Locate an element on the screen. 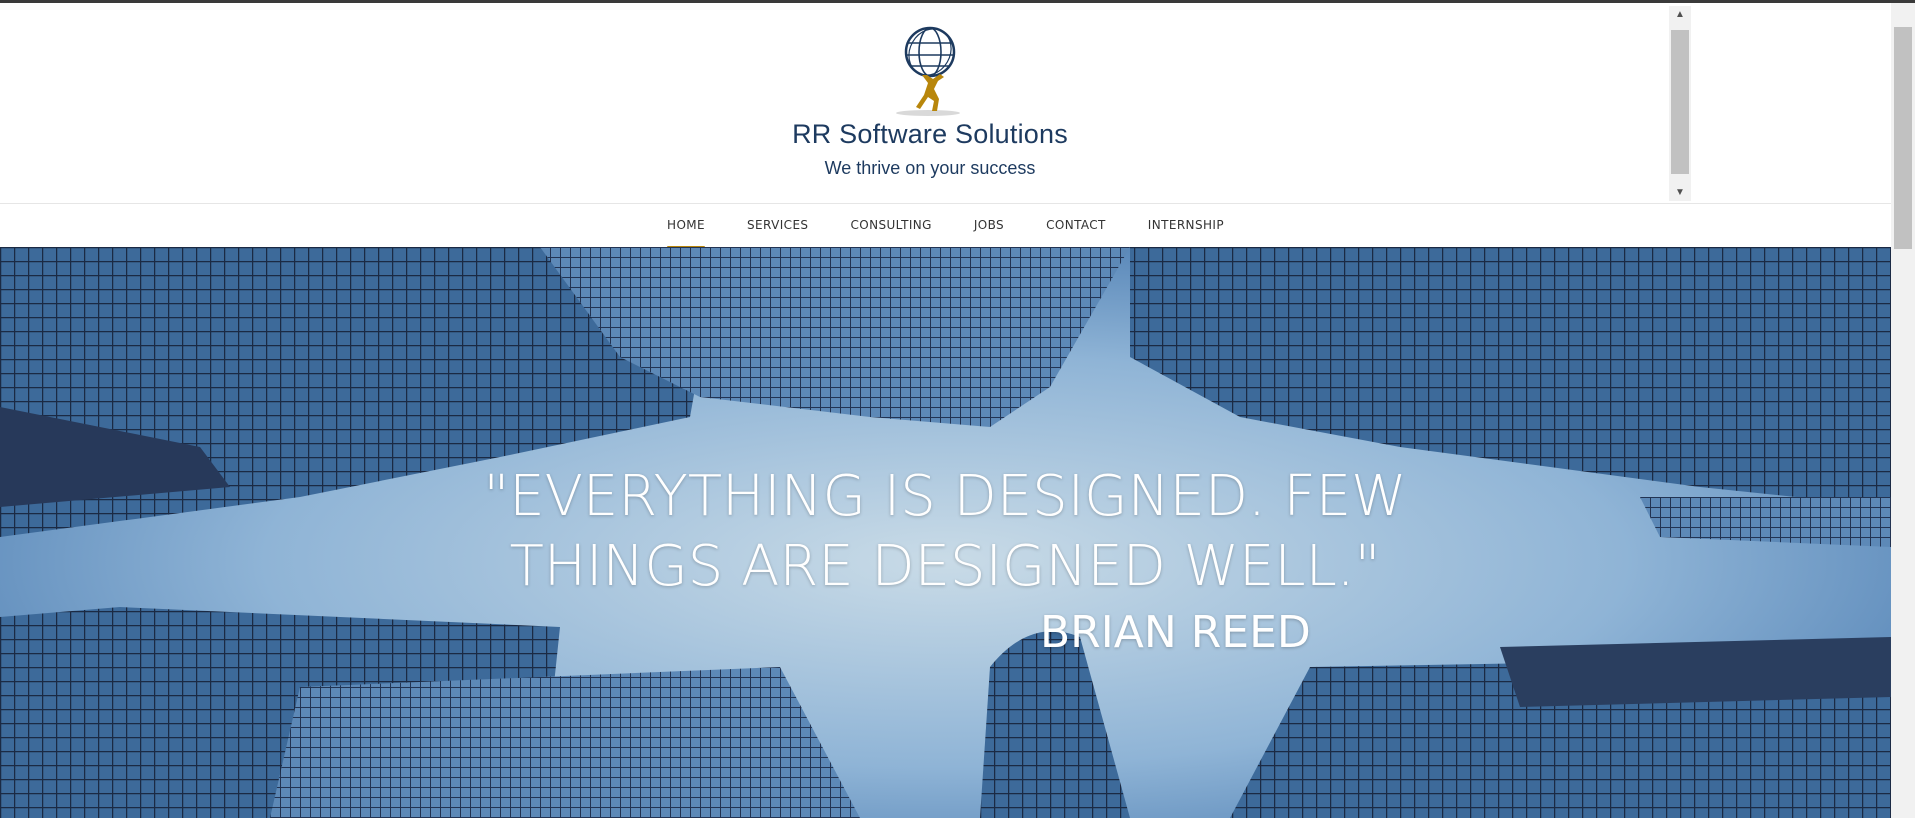 The image size is (1915, 818). scrollbar-thumb is located at coordinates (1680, 102).